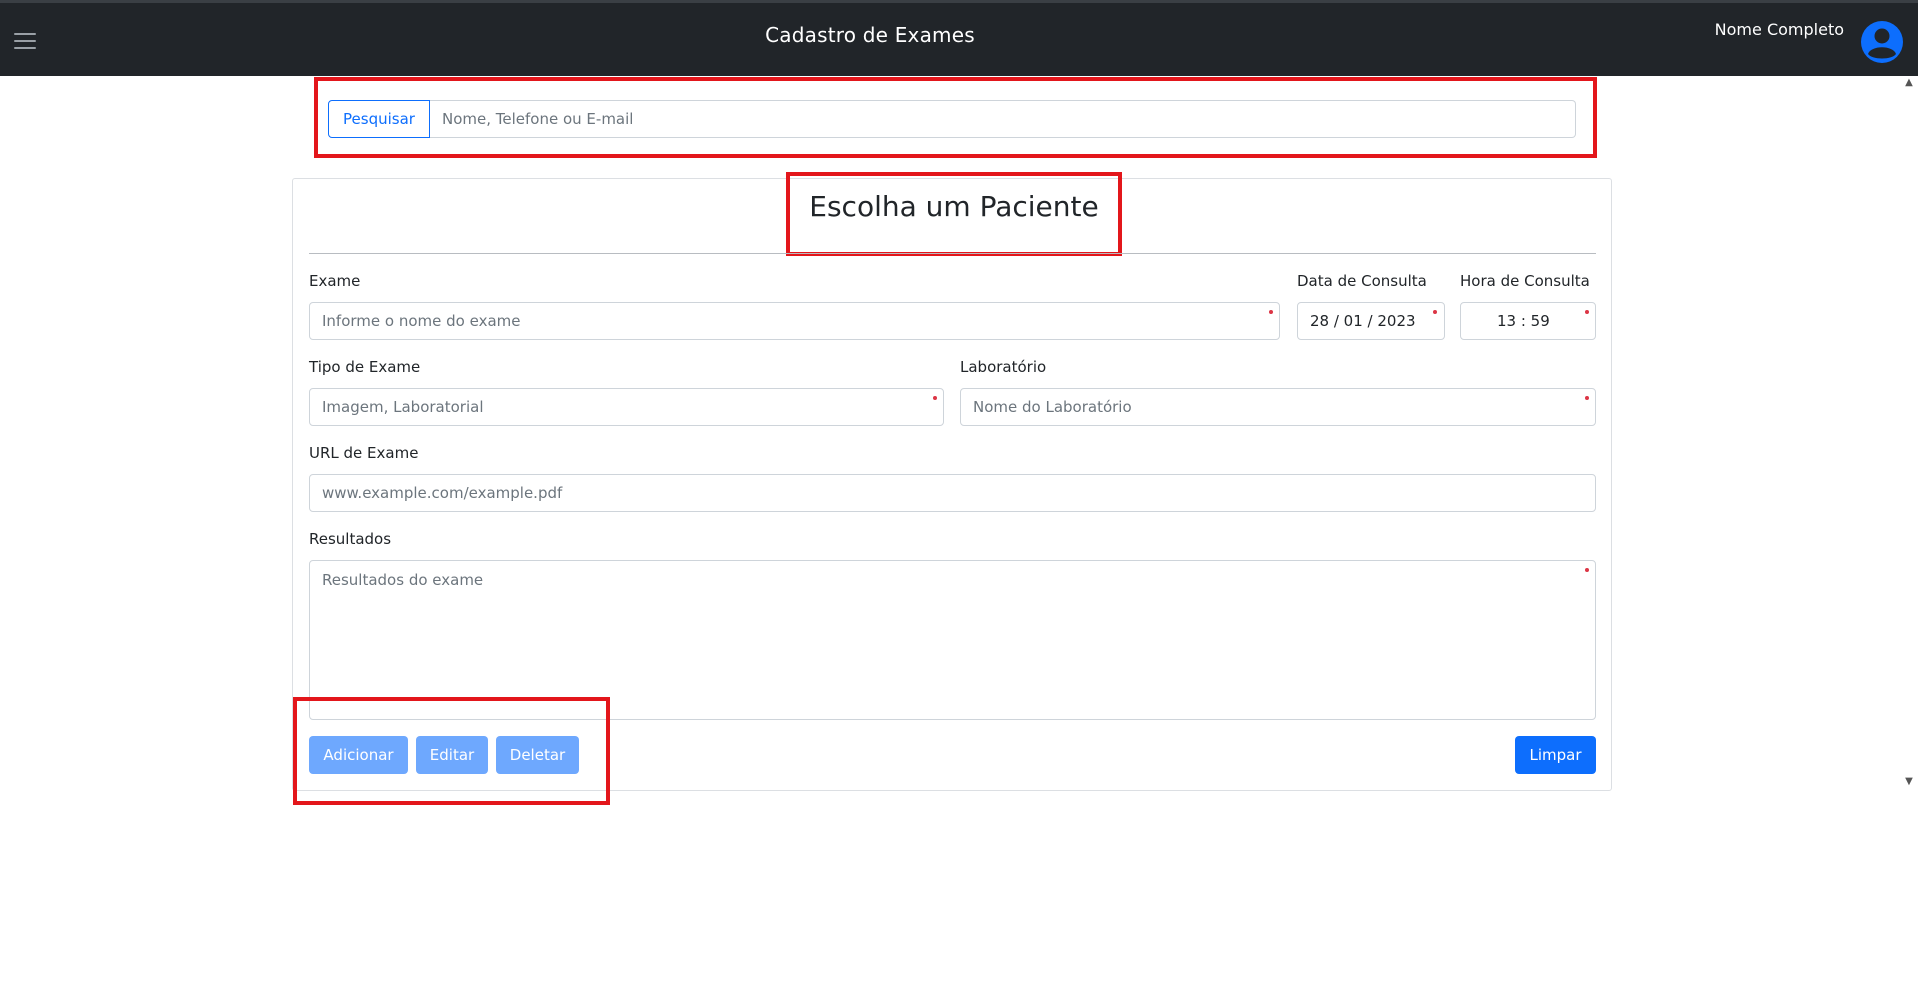 The height and width of the screenshot is (999, 1918). Describe the element at coordinates (364, 453) in the screenshot. I see `url-exame-label: URL de Exame` at that location.